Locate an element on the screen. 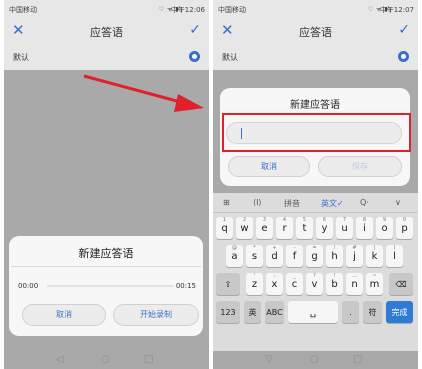  key-k: (k is located at coordinates (374, 256).